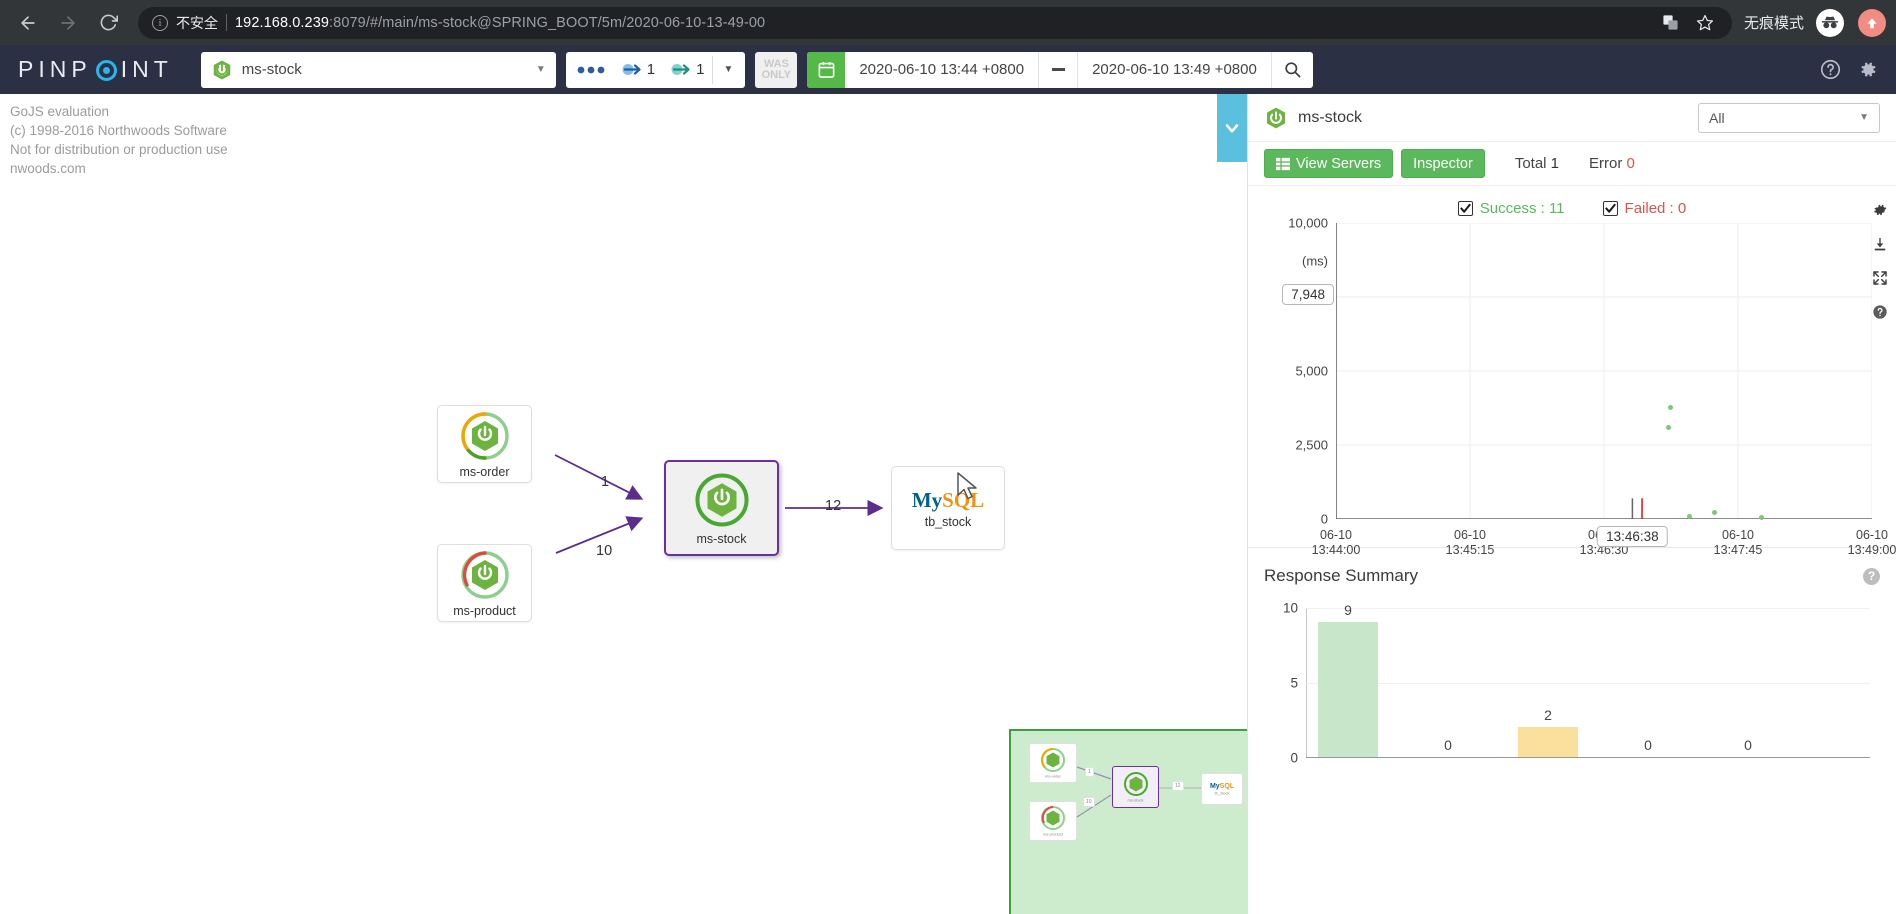 Image resolution: width=1896 pixels, height=914 pixels. I want to click on view-servers-button: View Servers, so click(1329, 163).